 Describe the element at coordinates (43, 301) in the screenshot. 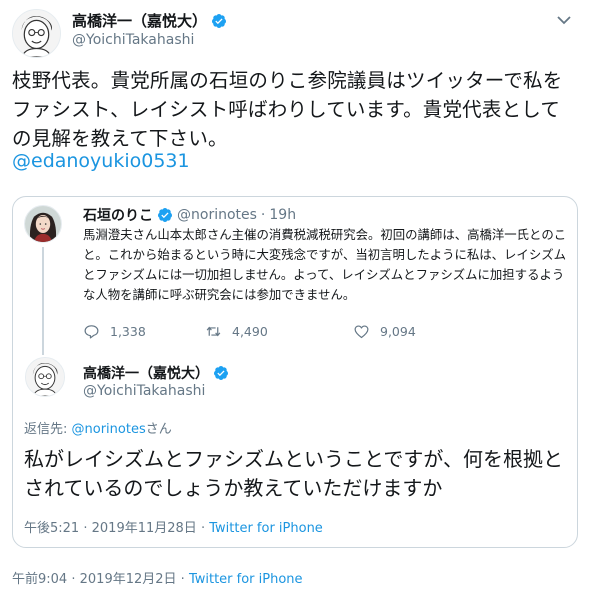

I see `thread-line` at that location.